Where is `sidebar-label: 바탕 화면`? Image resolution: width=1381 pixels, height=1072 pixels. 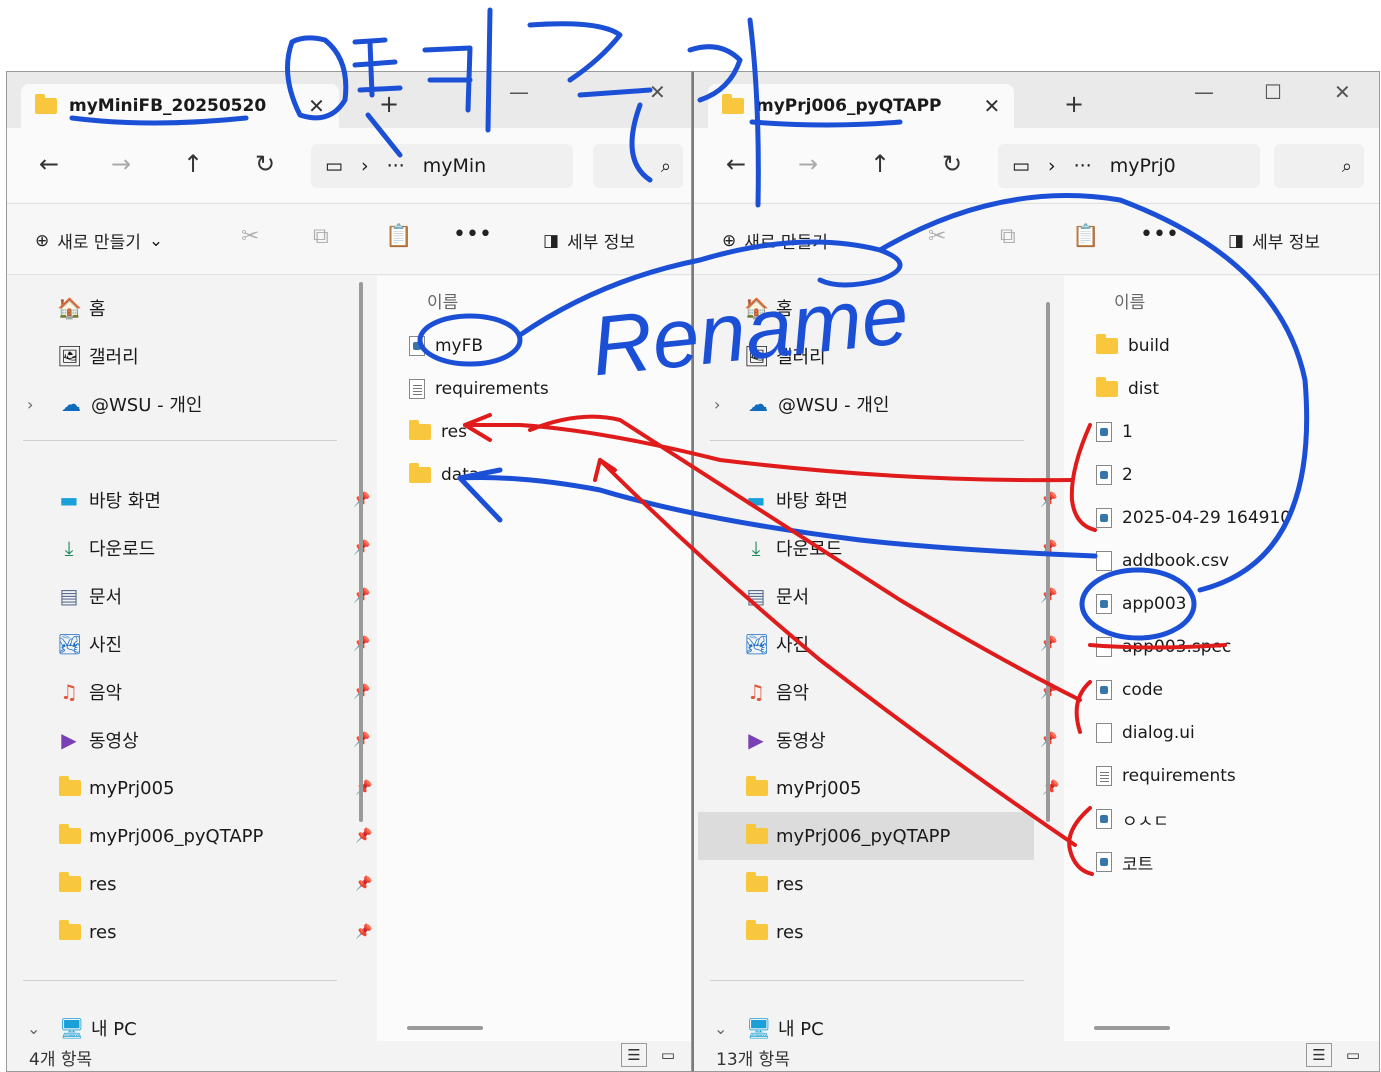
sidebar-label: 바탕 화면 is located at coordinates (125, 501).